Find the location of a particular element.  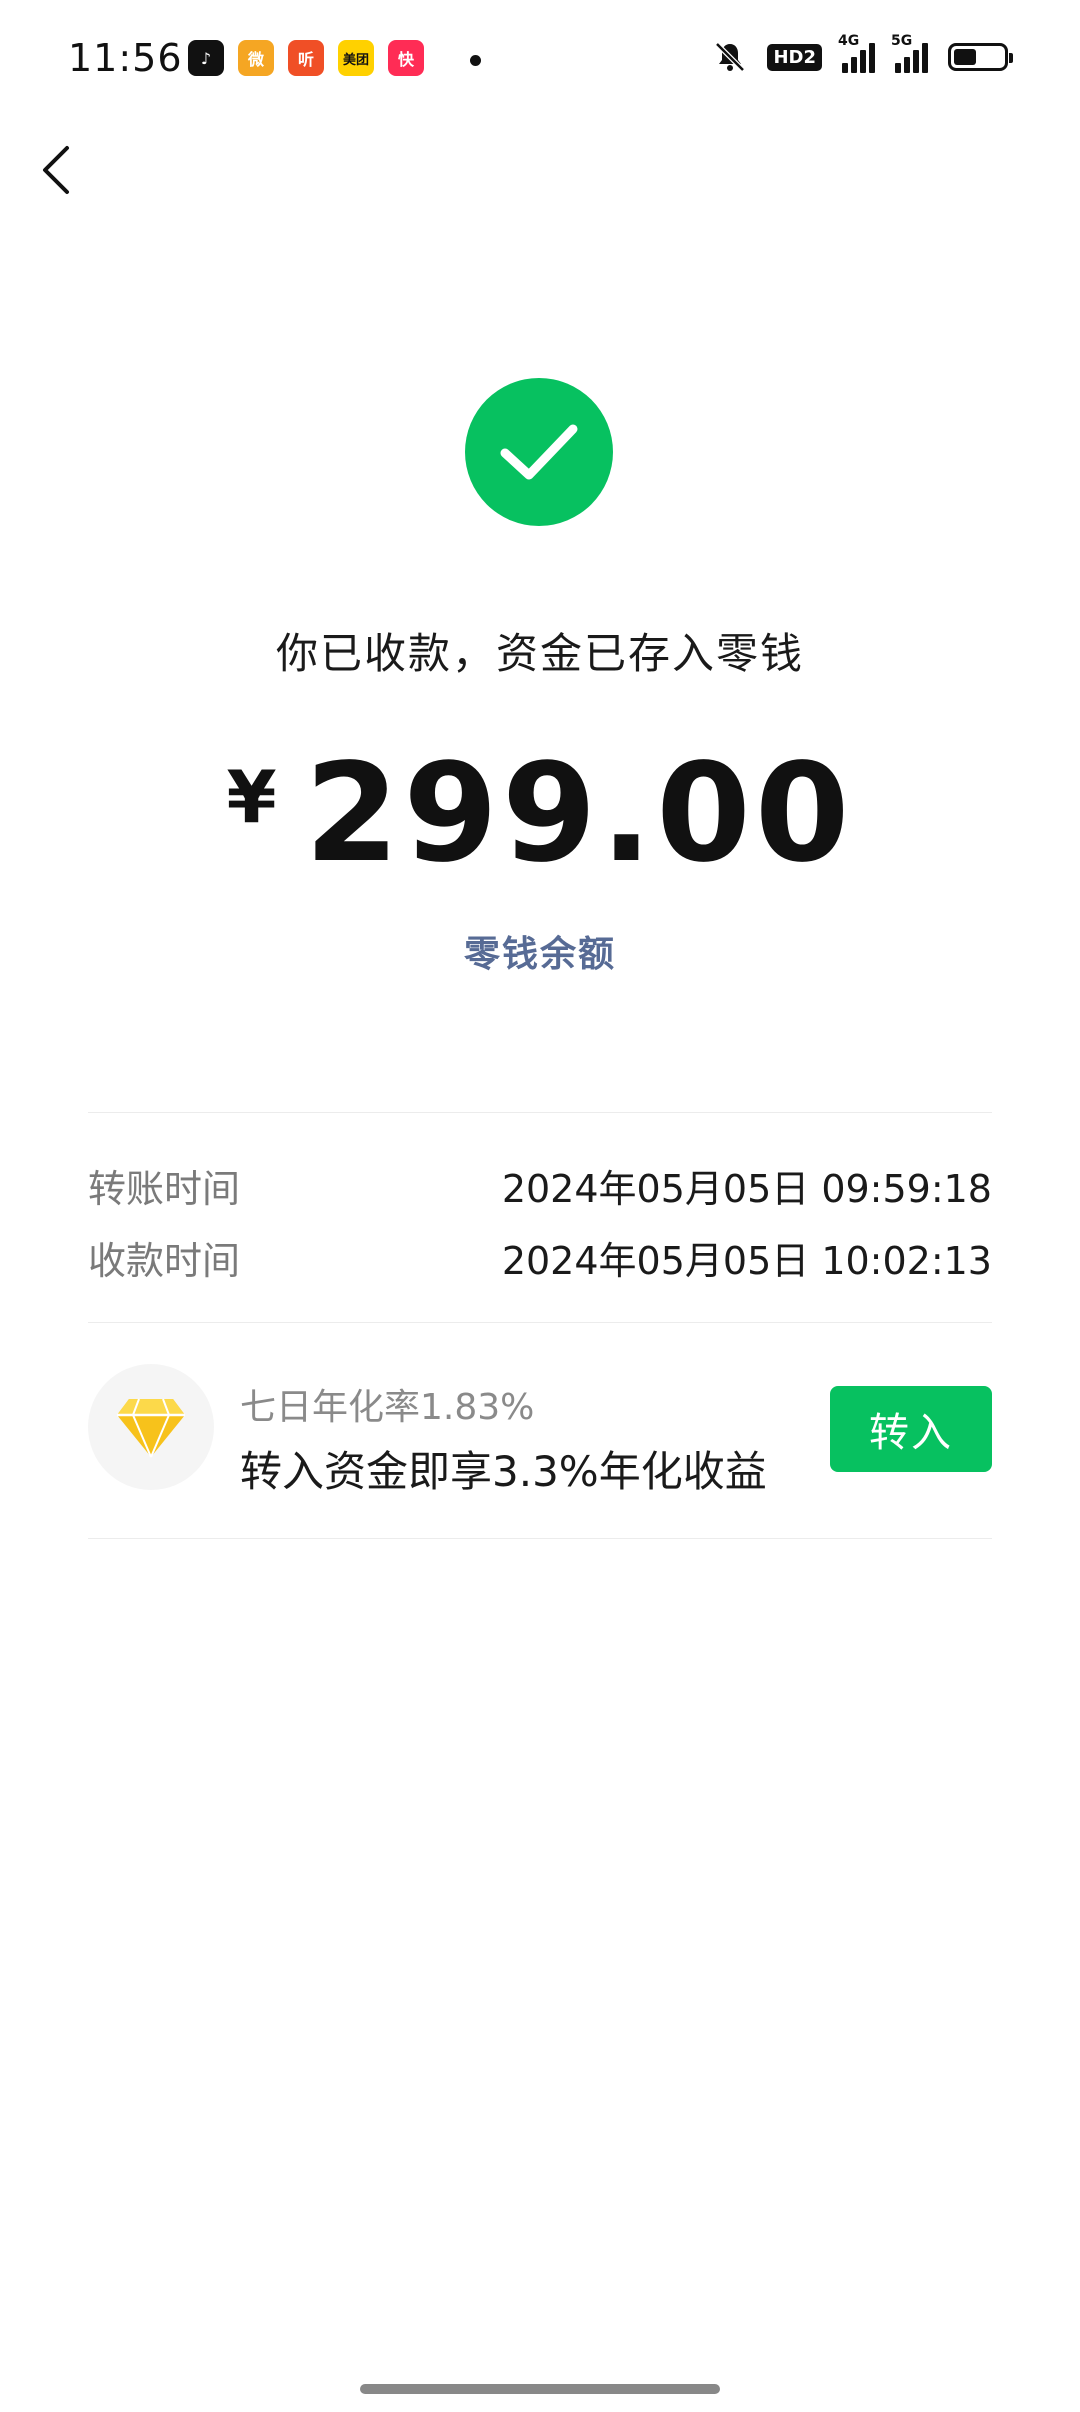

transfer-in-button: 转入 is located at coordinates (911, 1429).